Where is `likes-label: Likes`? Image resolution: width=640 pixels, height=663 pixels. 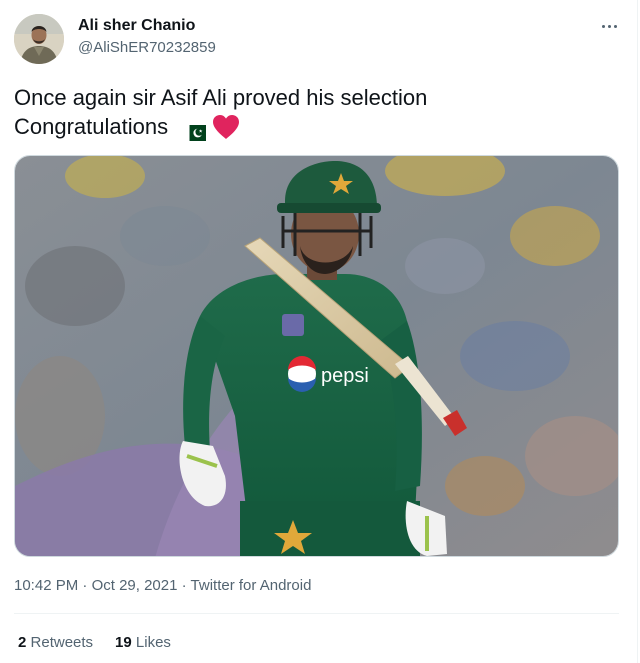 likes-label: Likes is located at coordinates (153, 642).